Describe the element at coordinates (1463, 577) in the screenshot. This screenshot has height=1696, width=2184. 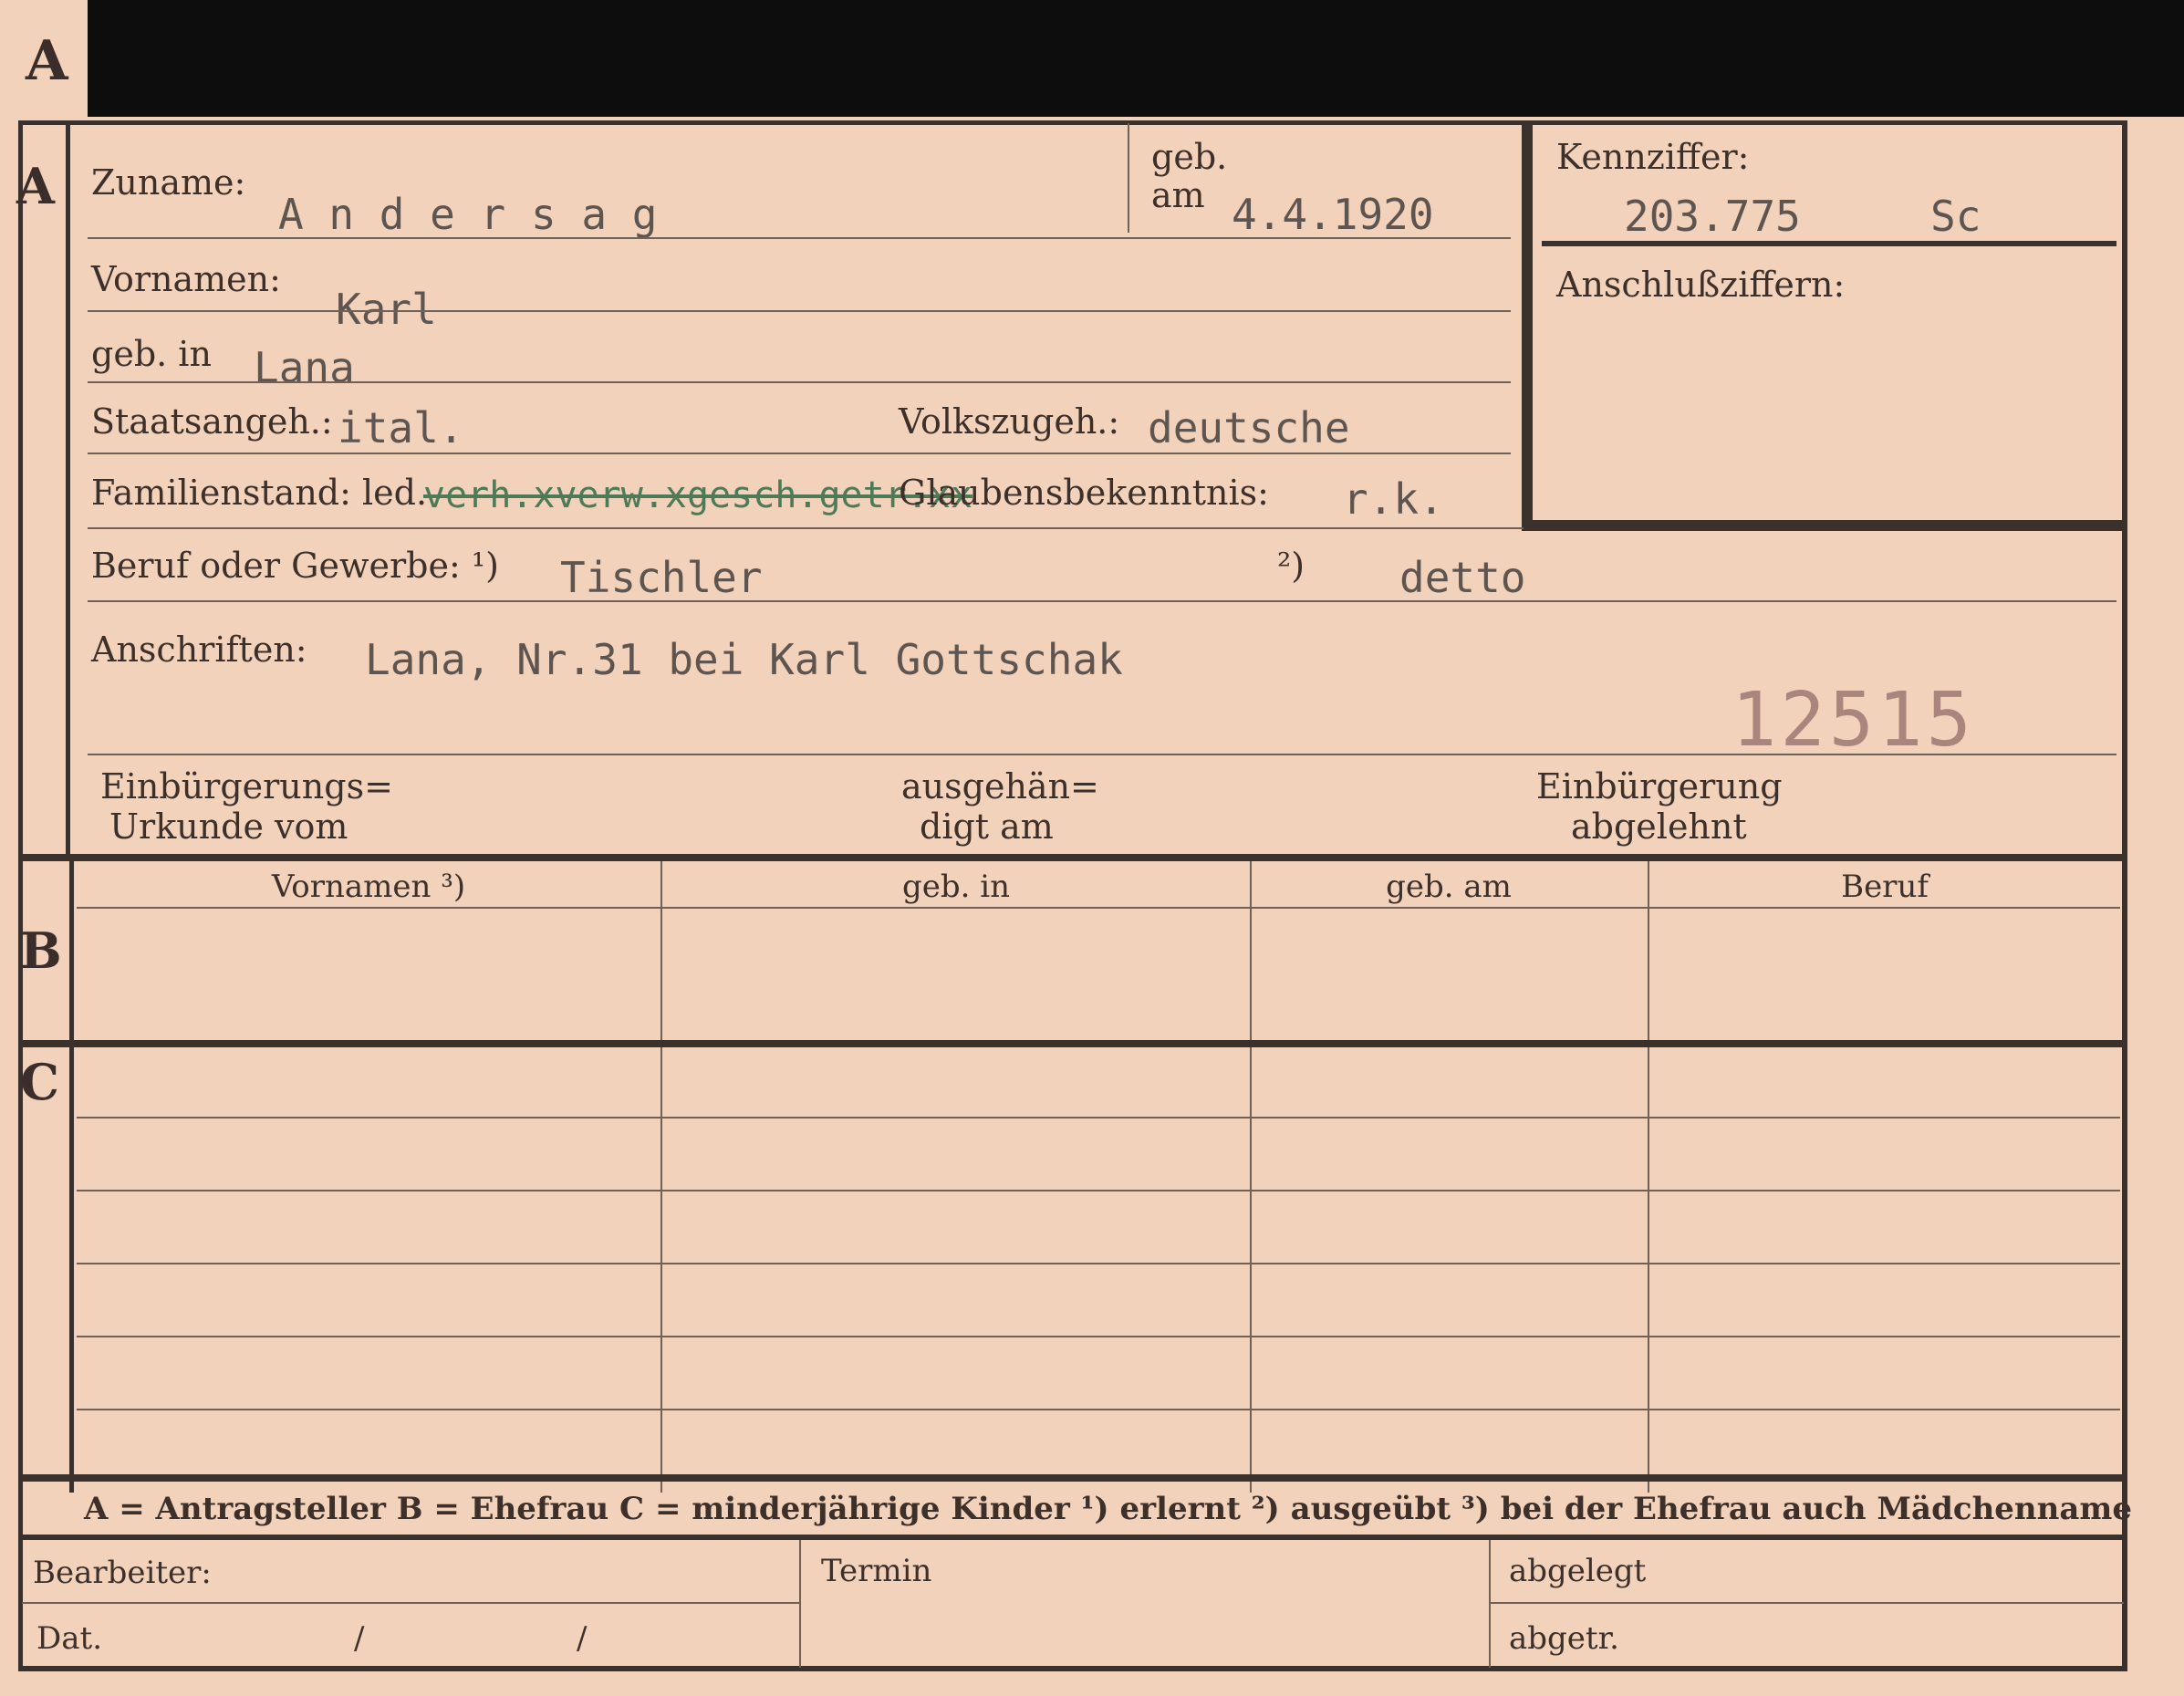
I see `beruf-ausgeuebt-value: detto` at that location.